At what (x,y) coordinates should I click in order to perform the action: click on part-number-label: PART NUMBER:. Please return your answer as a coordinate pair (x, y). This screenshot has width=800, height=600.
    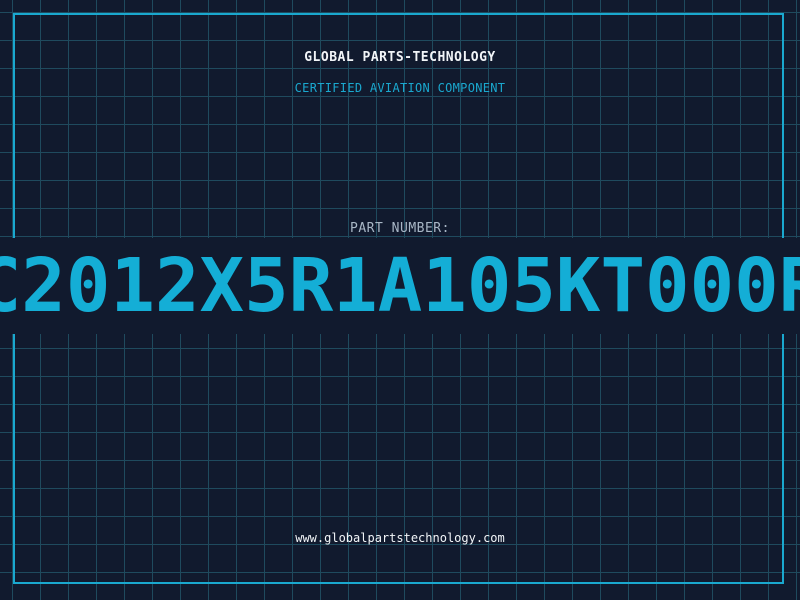
    Looking at the image, I should click on (400, 228).